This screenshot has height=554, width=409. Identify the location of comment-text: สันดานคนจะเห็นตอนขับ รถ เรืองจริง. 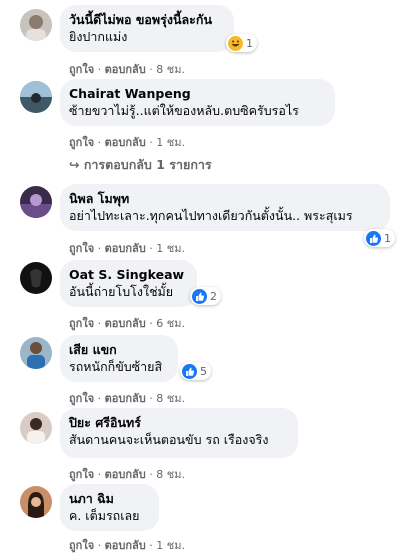
(169, 439).